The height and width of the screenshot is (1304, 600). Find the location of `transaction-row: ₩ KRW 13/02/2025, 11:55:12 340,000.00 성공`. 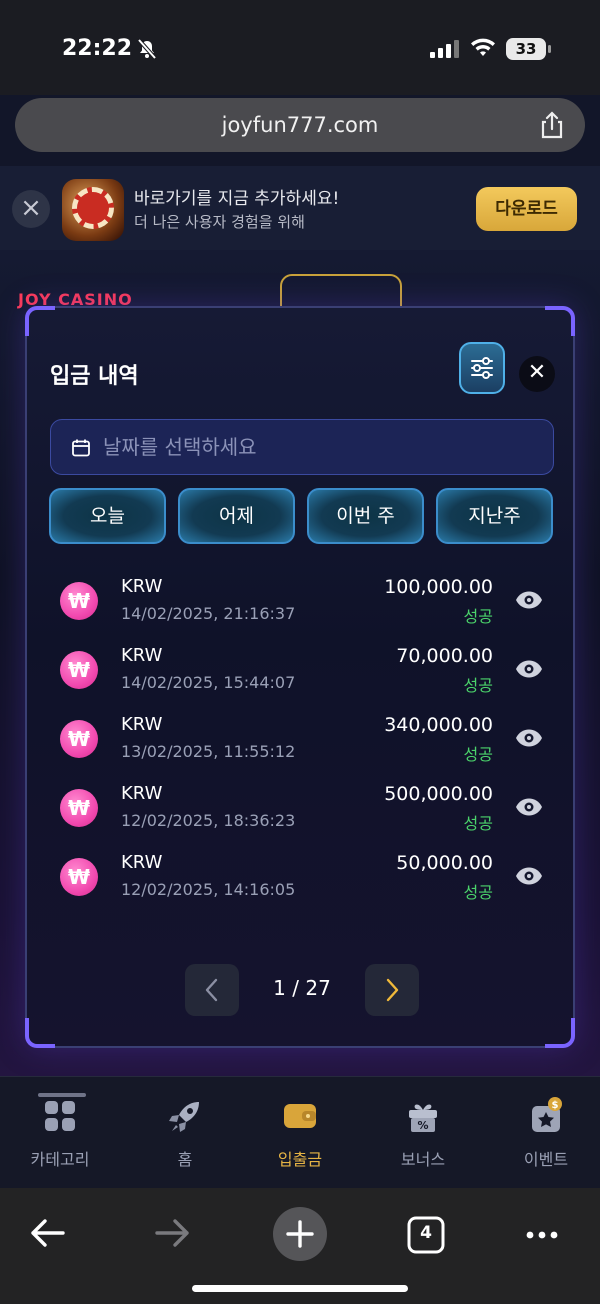

transaction-row: ₩ KRW 13/02/2025, 11:55:12 340,000.00 성공 is located at coordinates (302, 740).